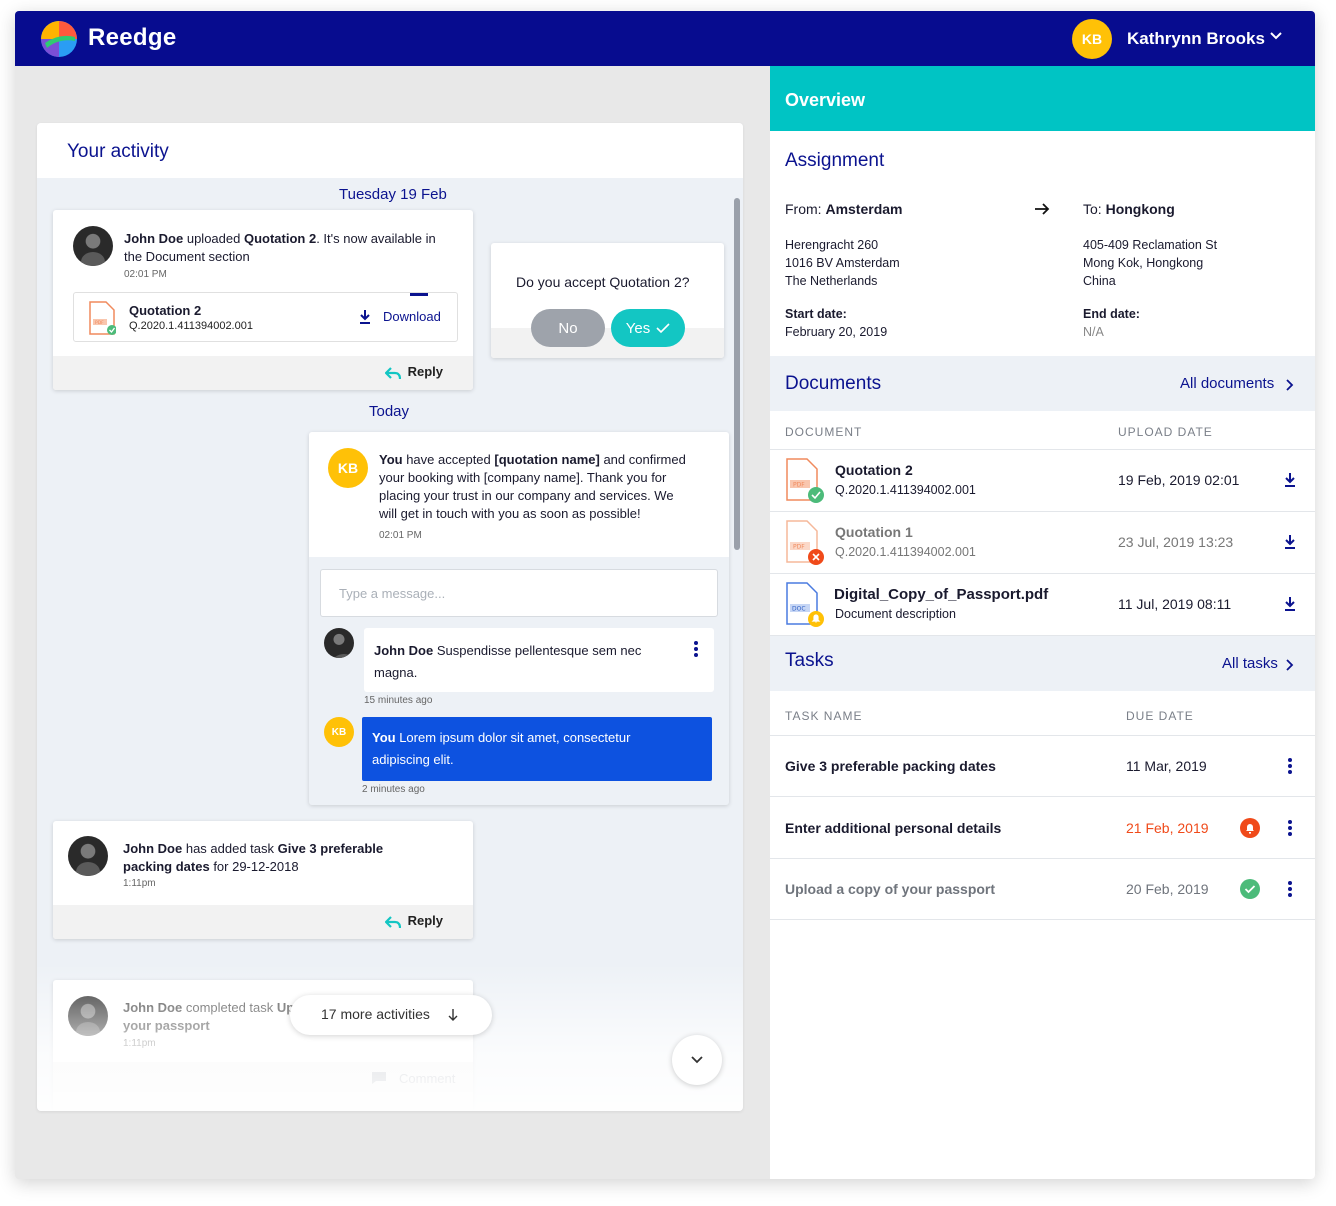 The width and height of the screenshot is (1336, 1206). Describe the element at coordinates (191, 326) in the screenshot. I see `document-id: Q.2020.1.411394002.001` at that location.